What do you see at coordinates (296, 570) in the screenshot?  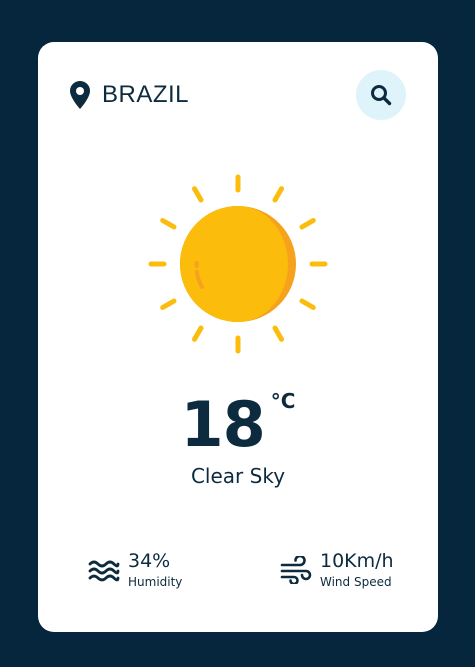 I see `wind-icon` at bounding box center [296, 570].